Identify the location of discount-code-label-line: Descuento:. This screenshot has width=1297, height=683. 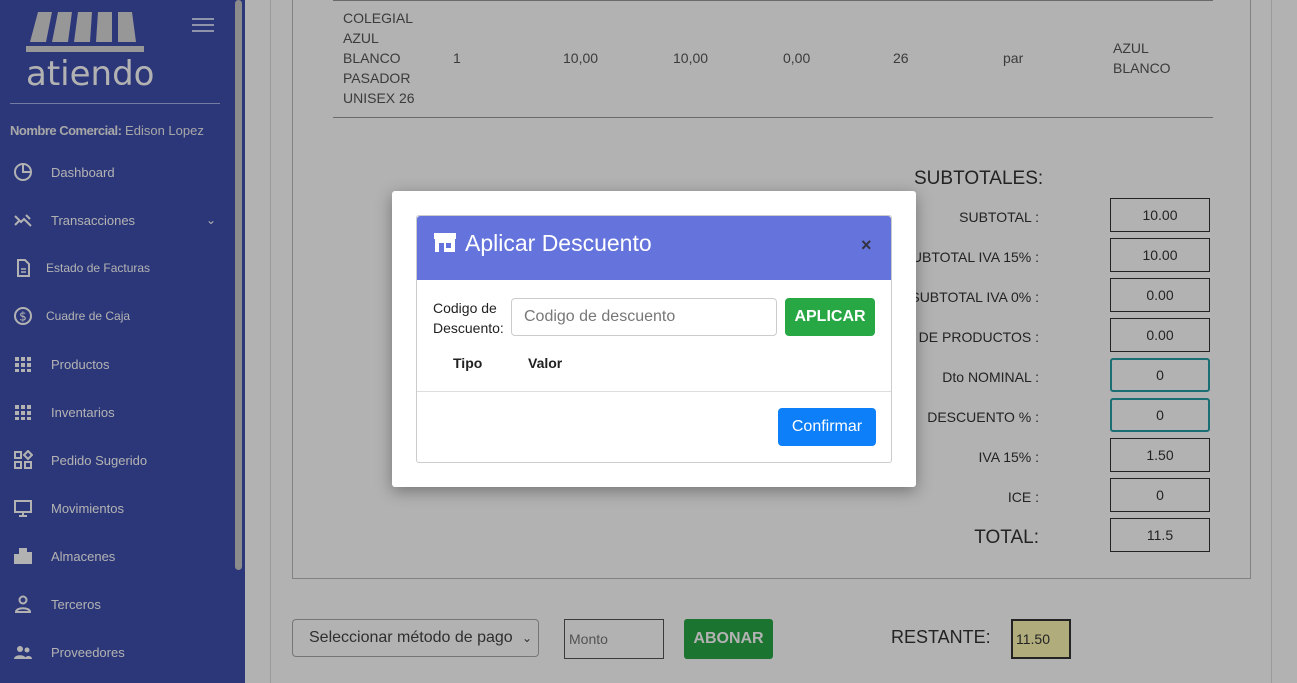
(468, 328).